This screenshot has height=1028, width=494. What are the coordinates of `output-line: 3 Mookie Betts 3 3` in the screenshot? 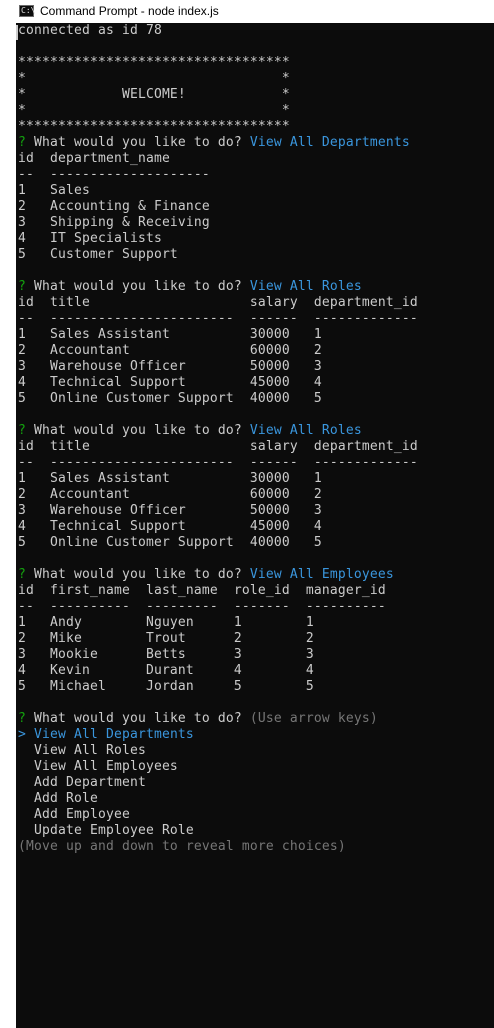 It's located at (218, 655).